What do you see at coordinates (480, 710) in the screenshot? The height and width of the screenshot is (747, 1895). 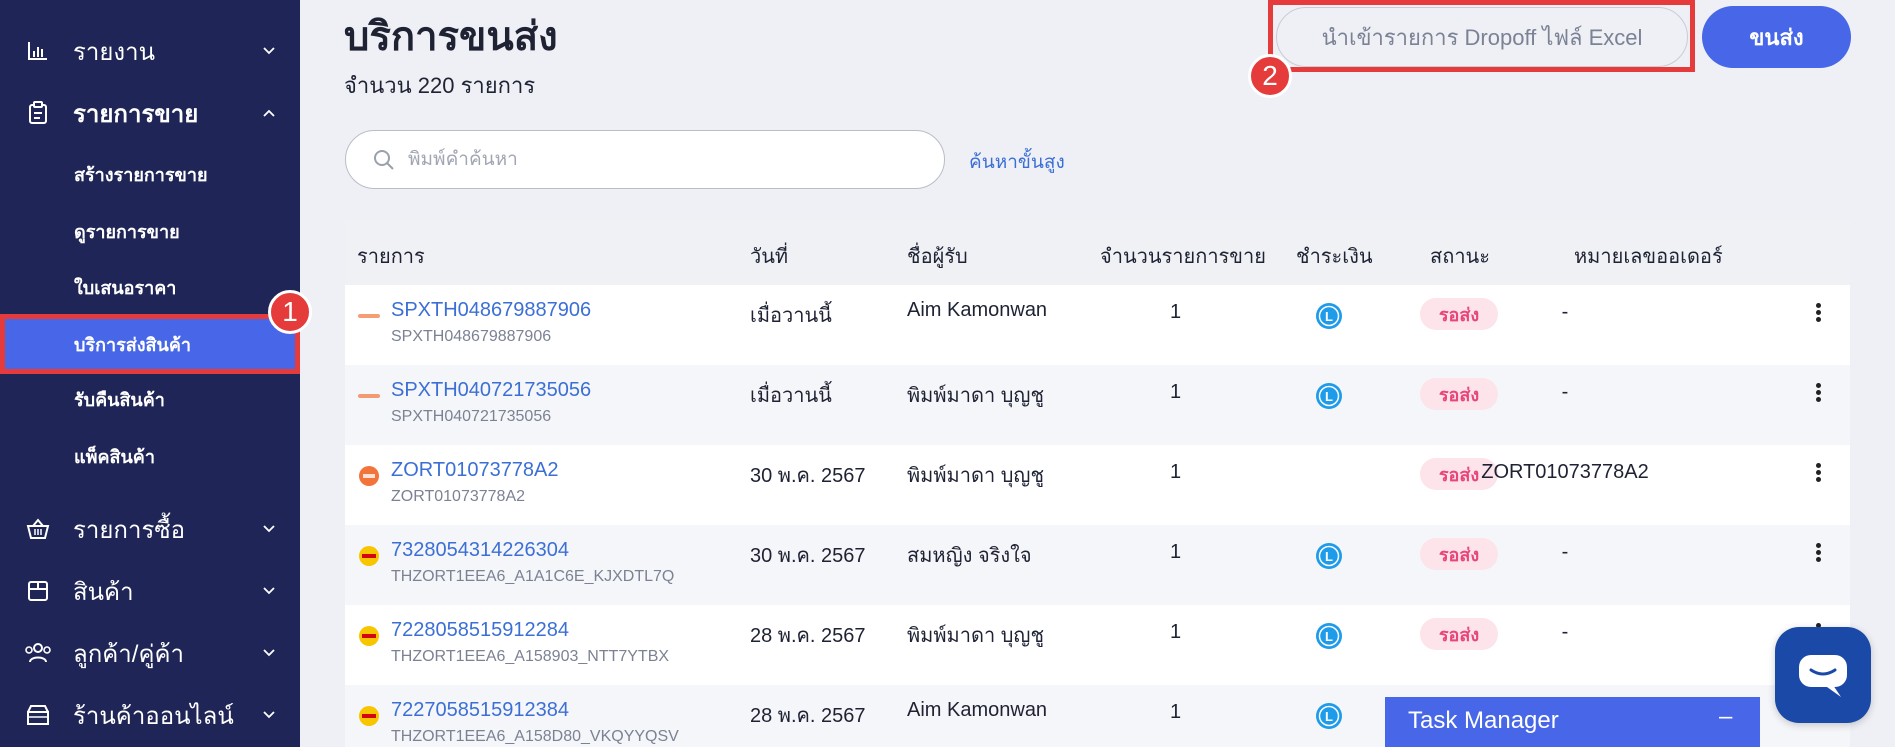 I see `tracking-link: 7227058515912384` at bounding box center [480, 710].